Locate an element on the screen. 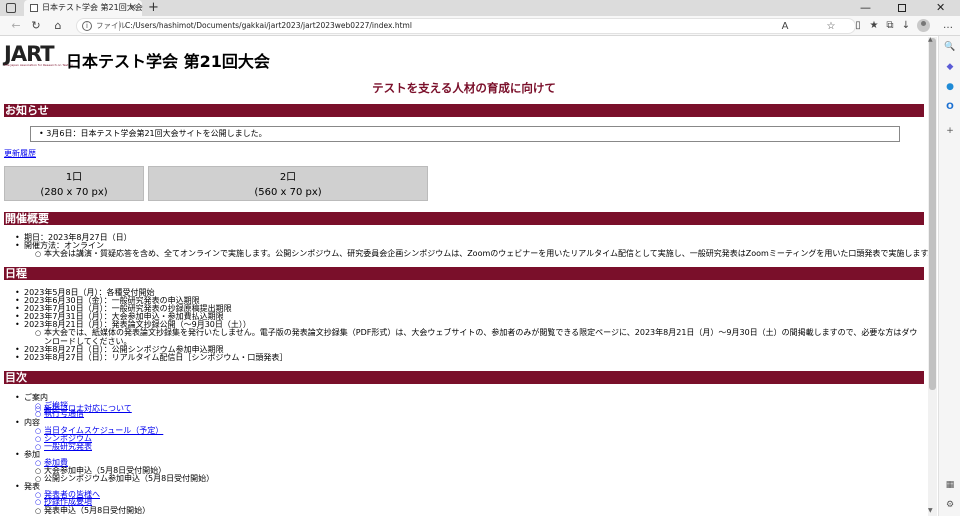 Image resolution: width=960 pixels, height=516 pixels. banner-1-size: (280 x 70 px) is located at coordinates (74, 192).